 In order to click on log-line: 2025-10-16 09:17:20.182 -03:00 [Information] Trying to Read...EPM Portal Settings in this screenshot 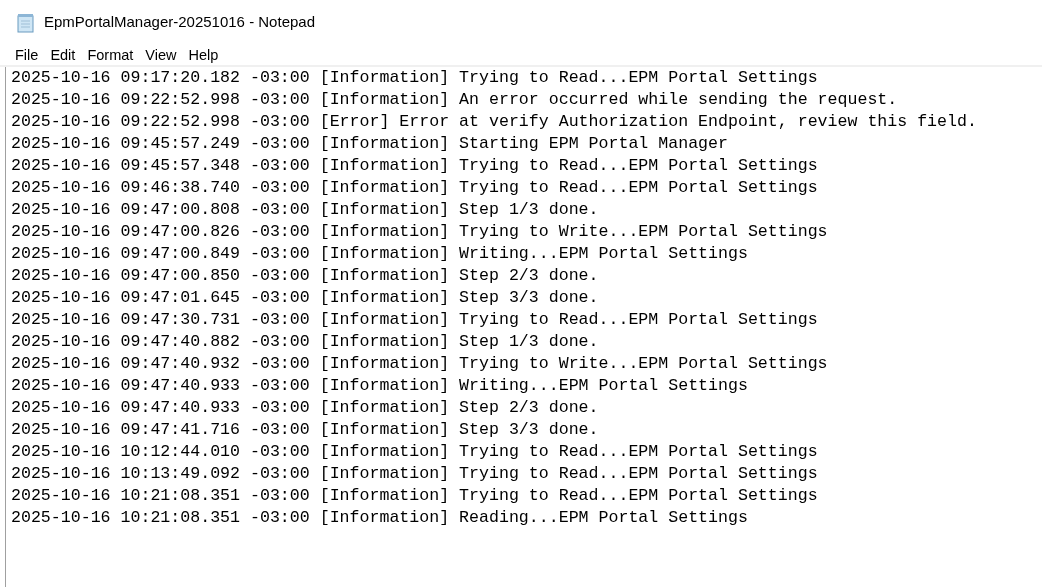, I will do `click(414, 78)`.